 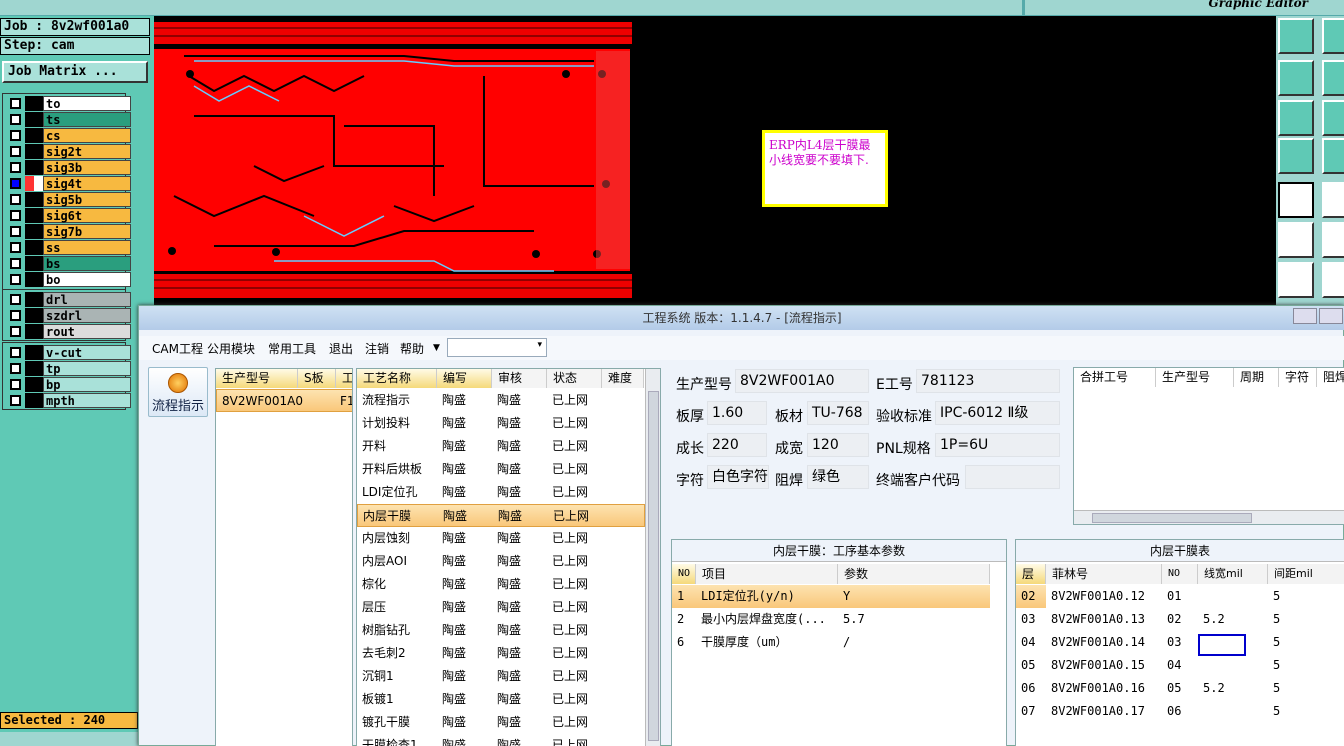 I want to click on process-row: 计划投料 陶盛 陶盛 已上网, so click(x=501, y=423).